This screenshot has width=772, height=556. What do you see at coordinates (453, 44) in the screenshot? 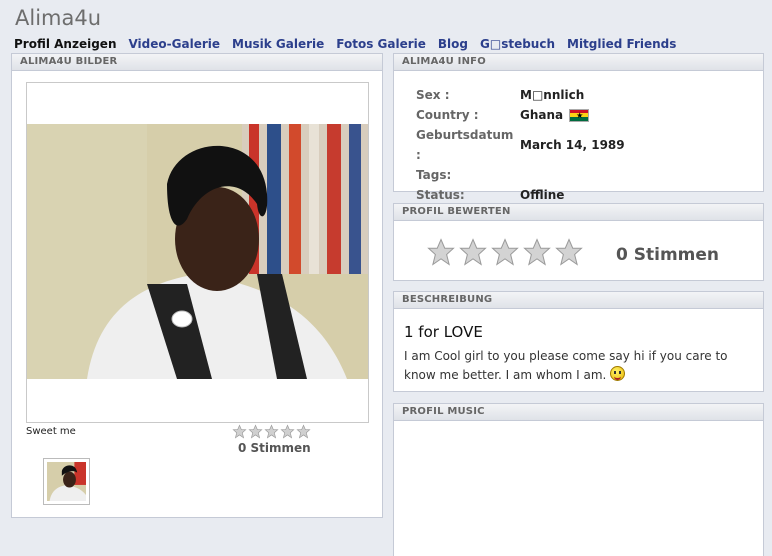
I see `nav-blog: Blog` at bounding box center [453, 44].